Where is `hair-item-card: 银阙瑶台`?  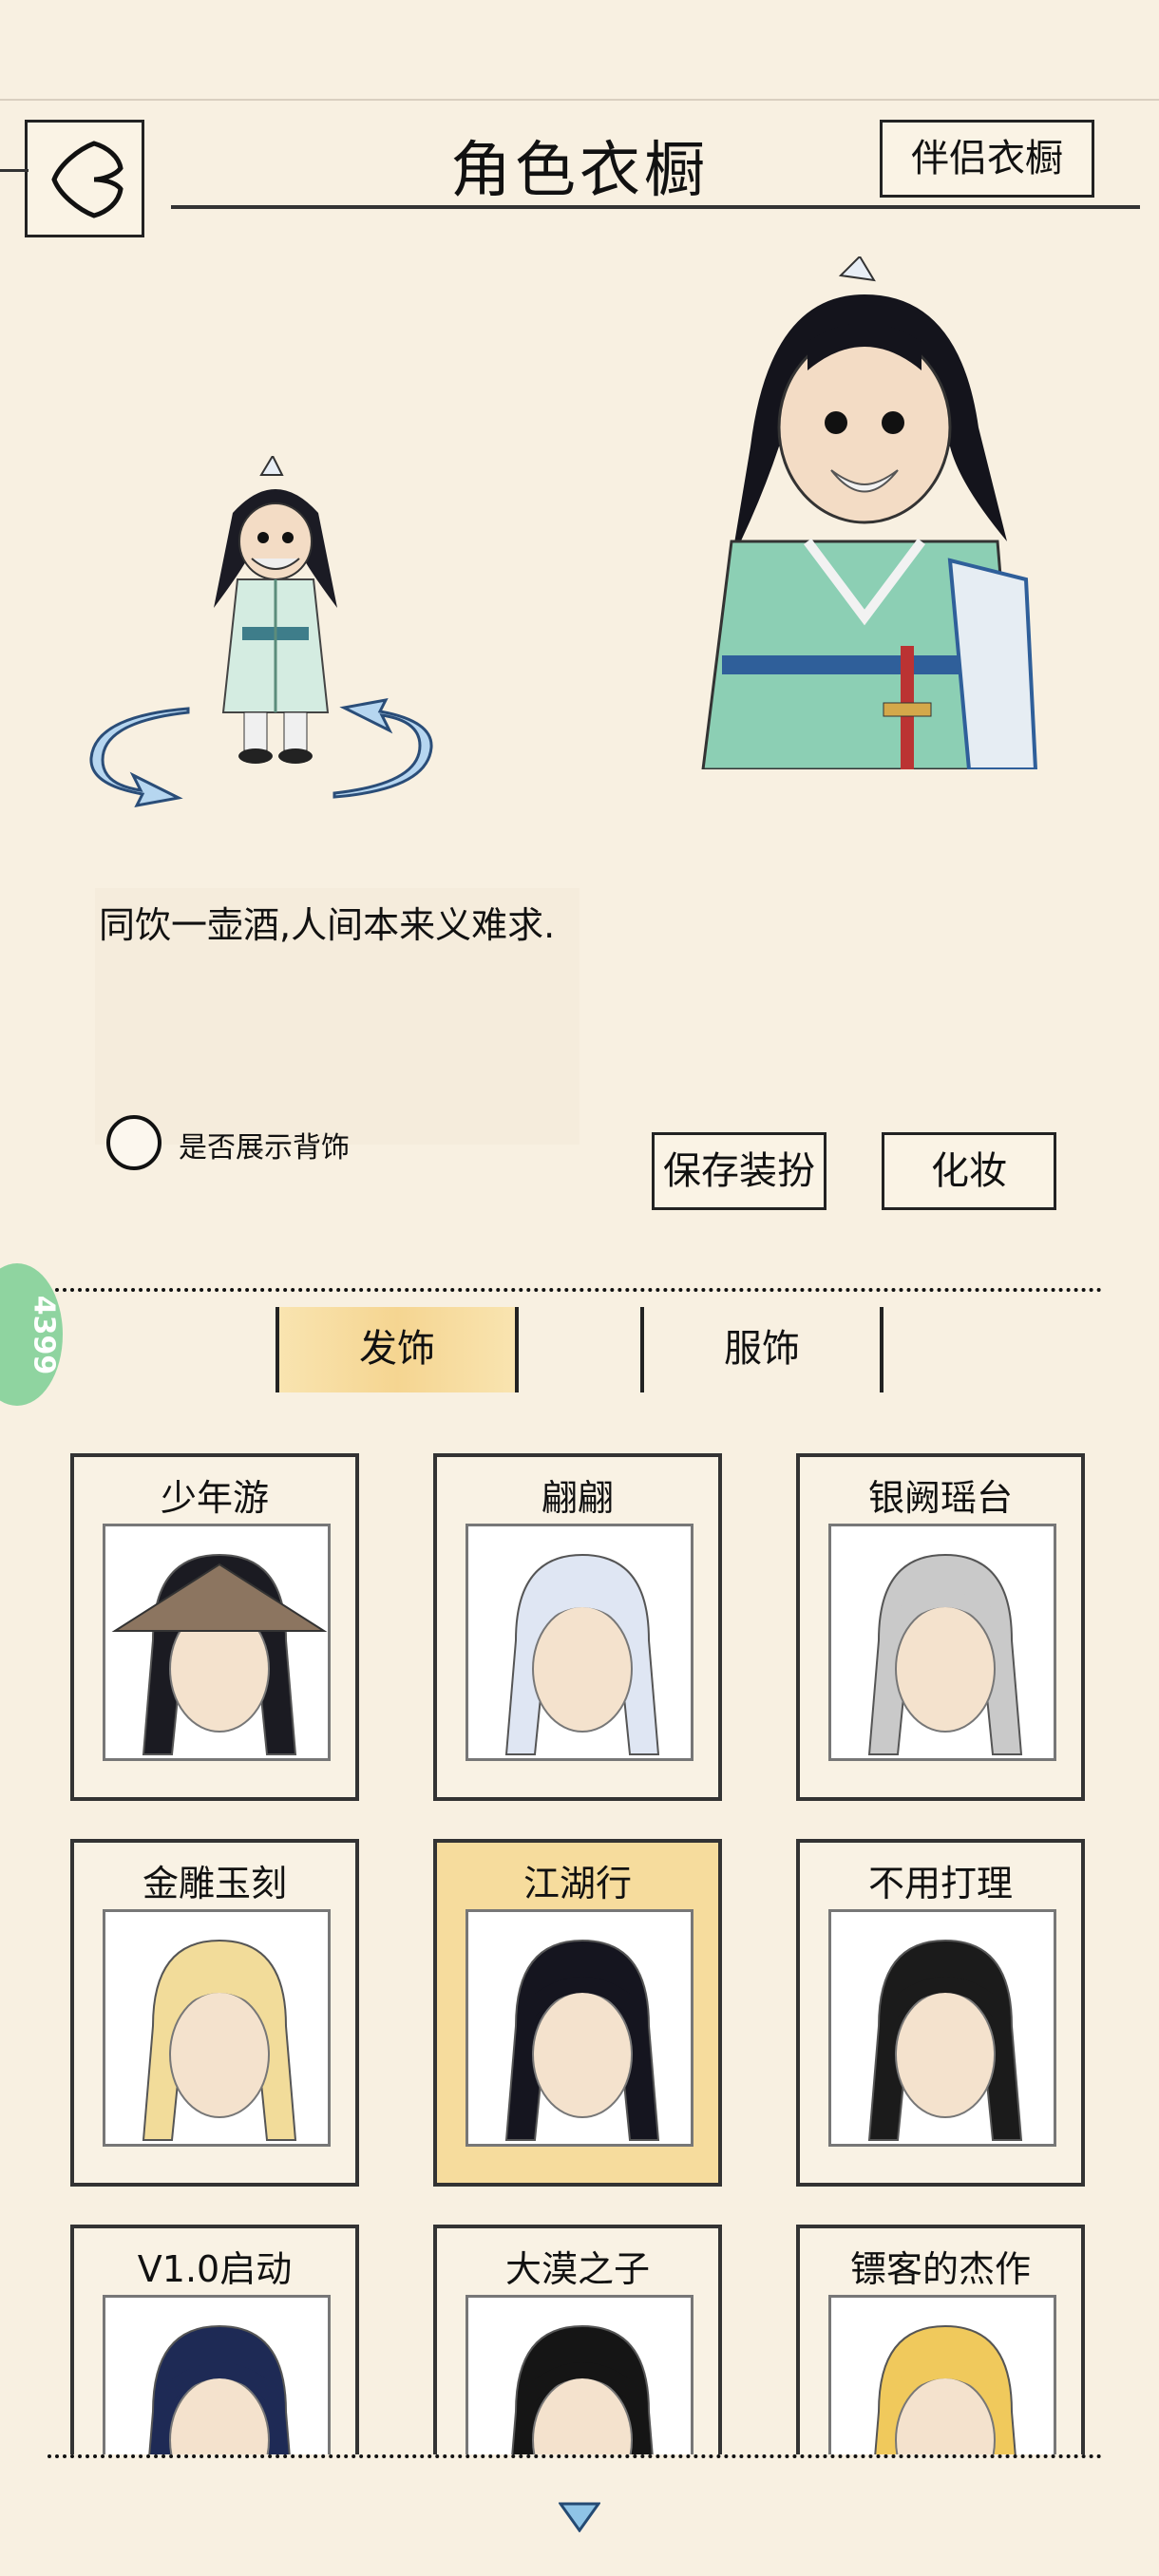
hair-item-card: 银阙瑶台 is located at coordinates (940, 1627).